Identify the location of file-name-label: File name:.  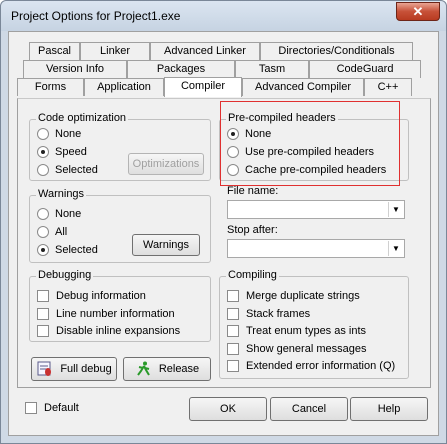
(253, 191).